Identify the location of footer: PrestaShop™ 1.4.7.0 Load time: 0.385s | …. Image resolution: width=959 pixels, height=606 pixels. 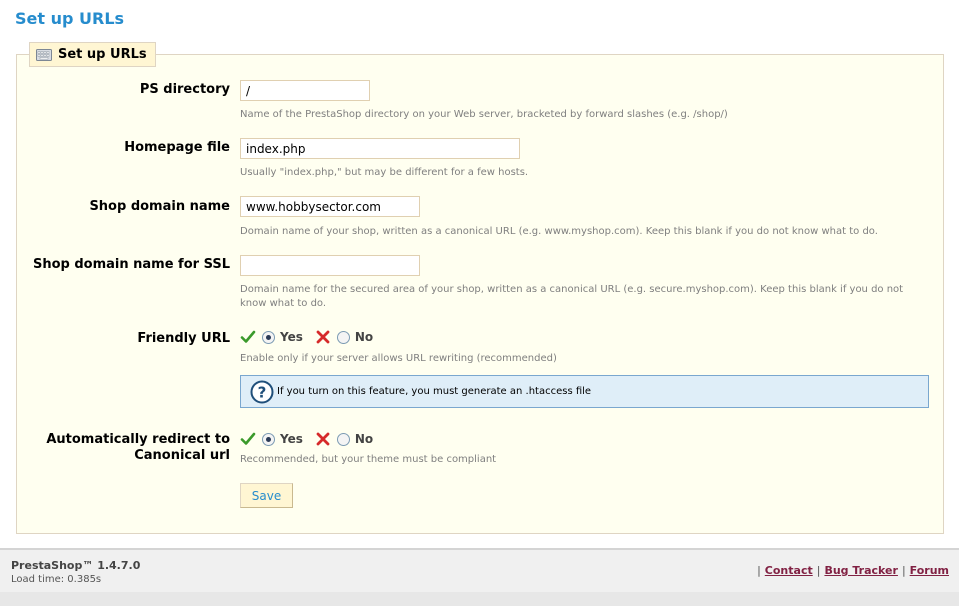
(479, 570).